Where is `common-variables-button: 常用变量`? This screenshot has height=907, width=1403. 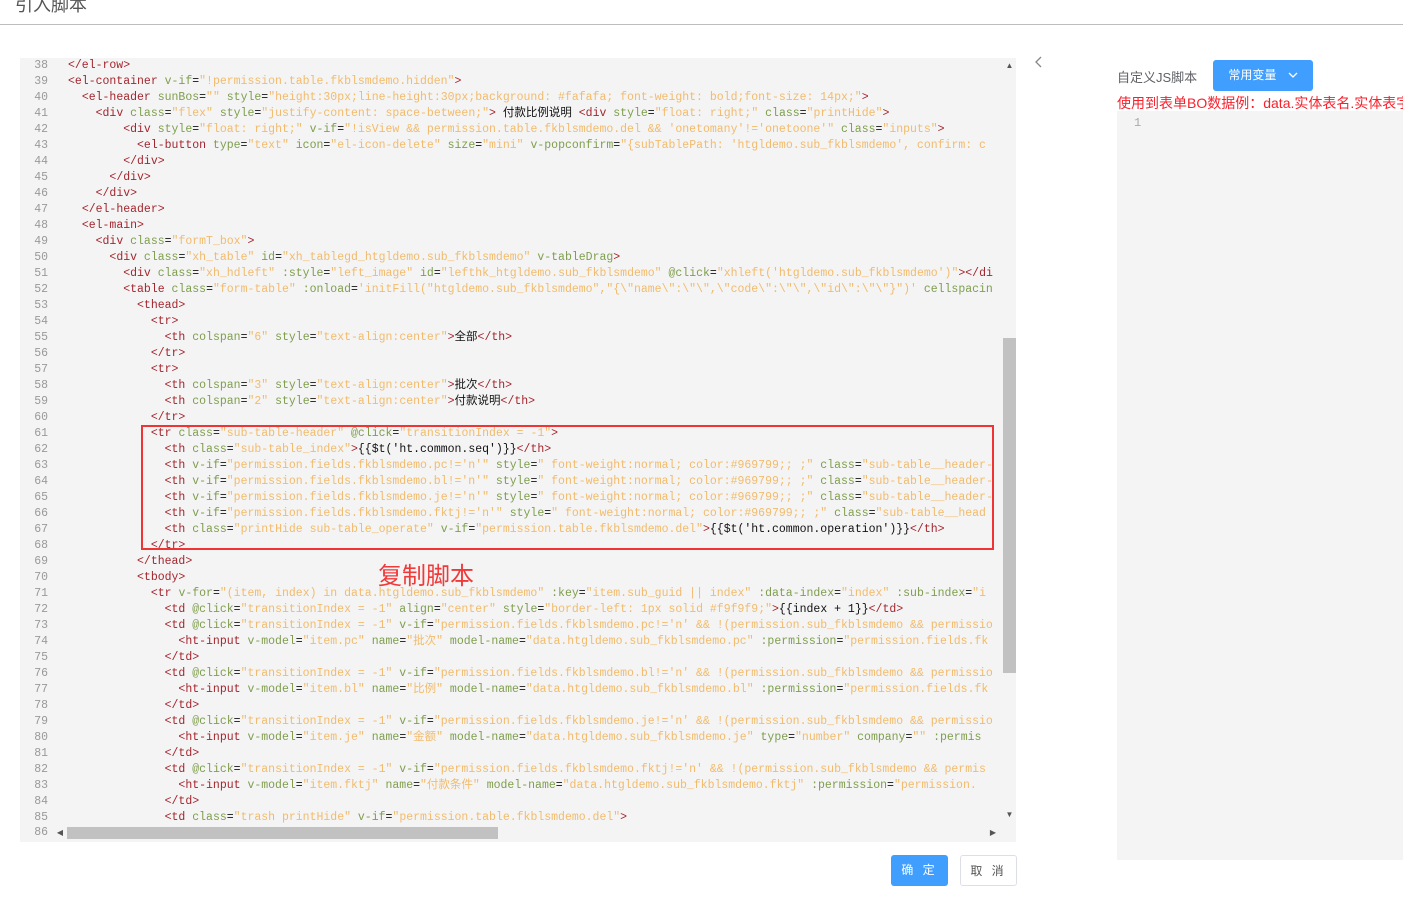 common-variables-button: 常用变量 is located at coordinates (1263, 75).